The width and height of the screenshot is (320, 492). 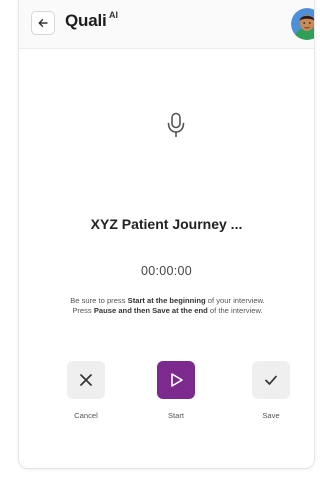 I want to click on start-button, so click(x=176, y=380).